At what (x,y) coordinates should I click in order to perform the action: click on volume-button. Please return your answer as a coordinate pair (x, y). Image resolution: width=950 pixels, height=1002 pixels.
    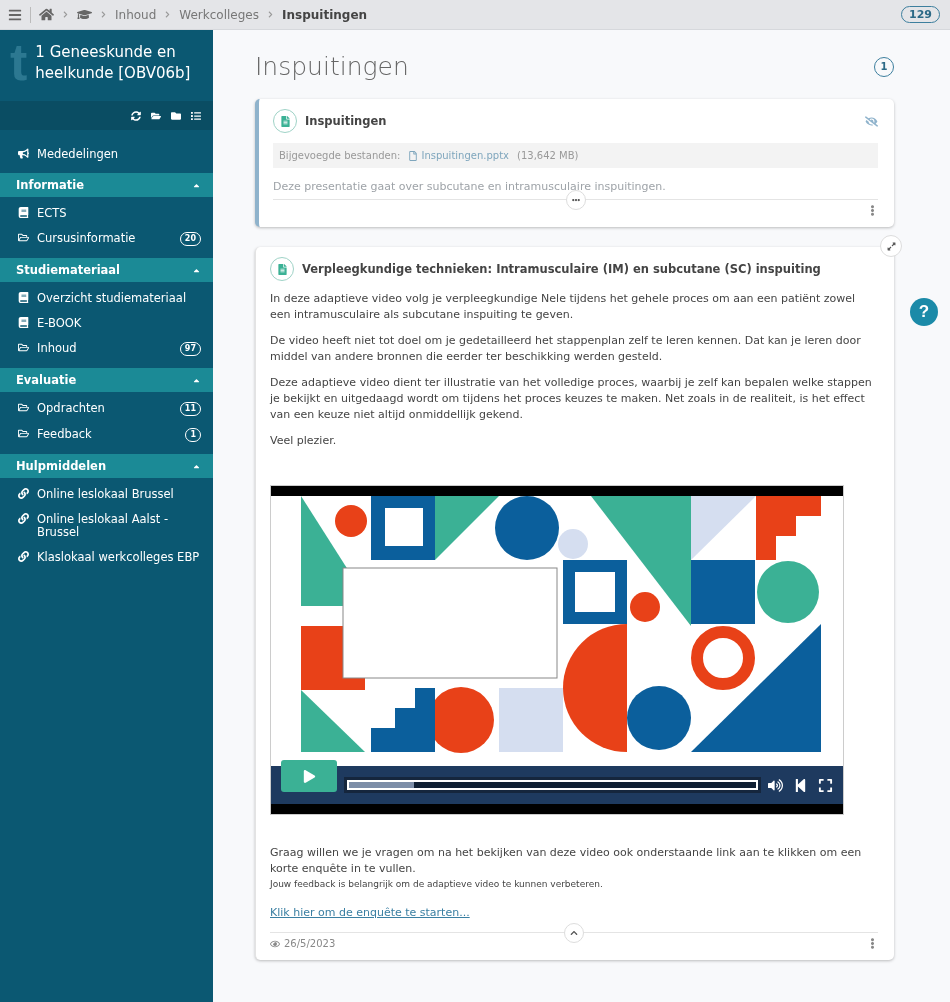
    Looking at the image, I should click on (775, 785).